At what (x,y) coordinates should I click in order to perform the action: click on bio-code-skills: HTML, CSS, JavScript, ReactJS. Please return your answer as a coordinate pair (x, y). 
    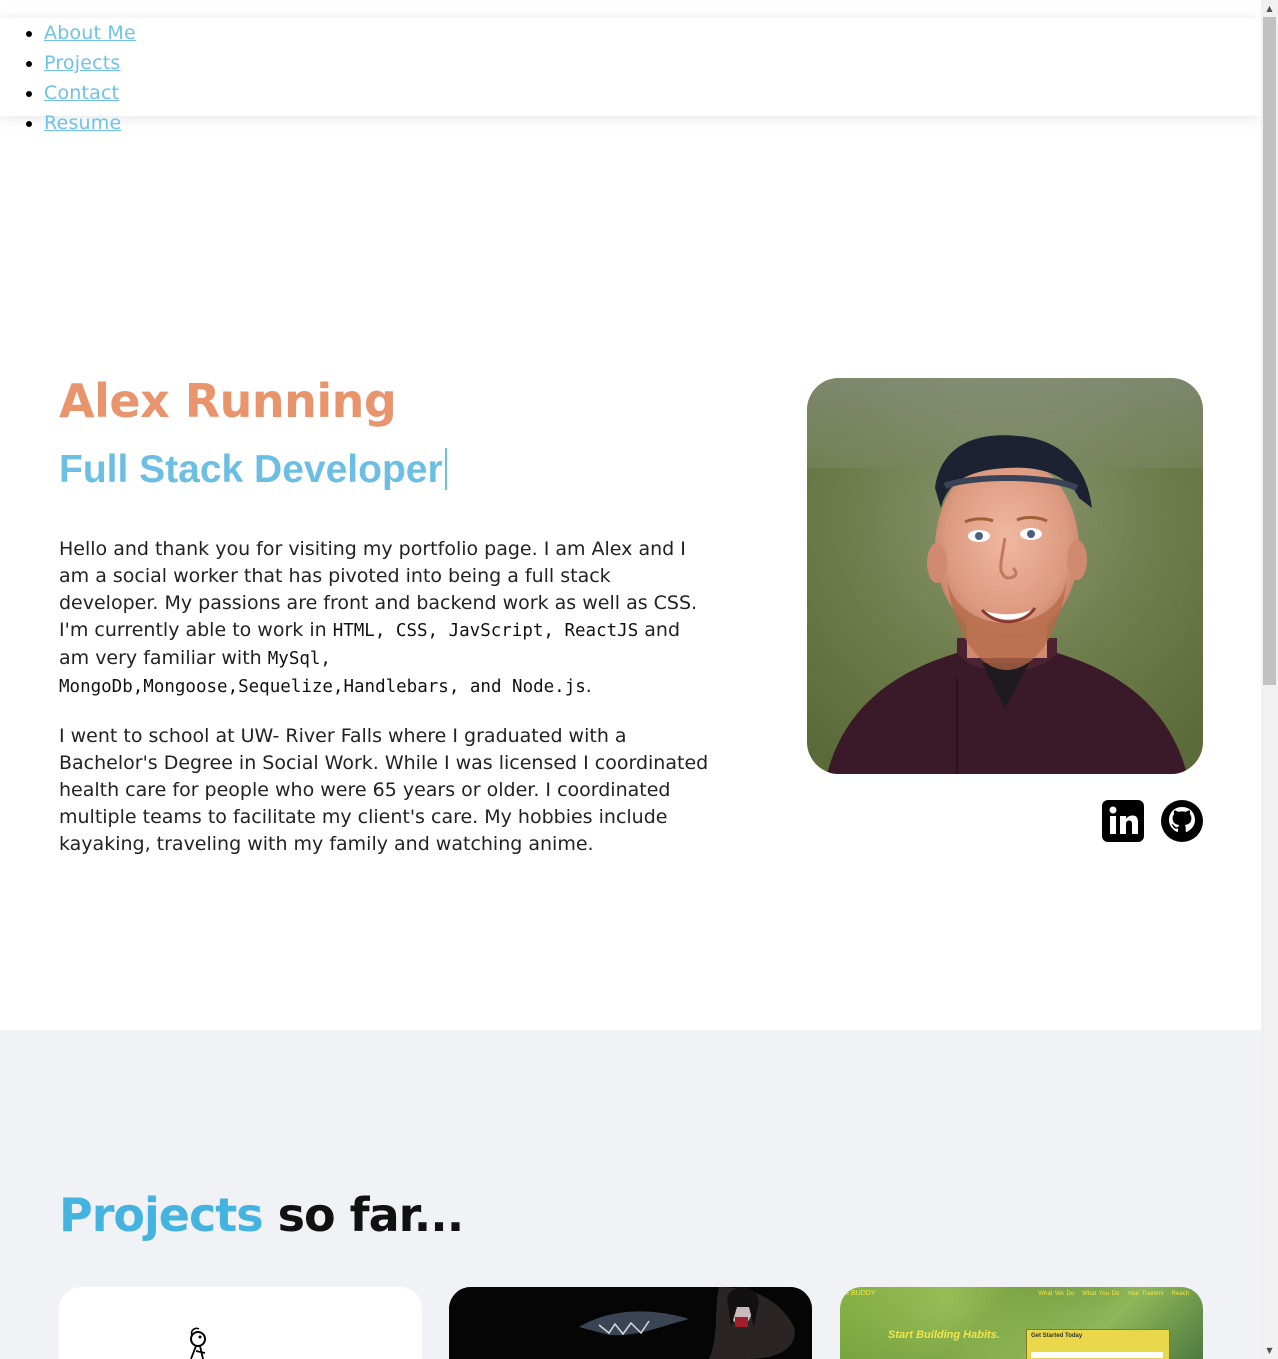
    Looking at the image, I should click on (485, 631).